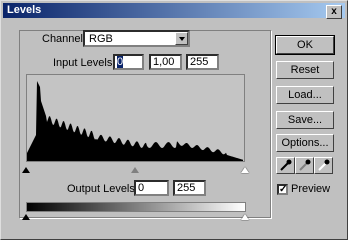  What do you see at coordinates (282, 189) in the screenshot?
I see `preview-checkbox: ✓` at bounding box center [282, 189].